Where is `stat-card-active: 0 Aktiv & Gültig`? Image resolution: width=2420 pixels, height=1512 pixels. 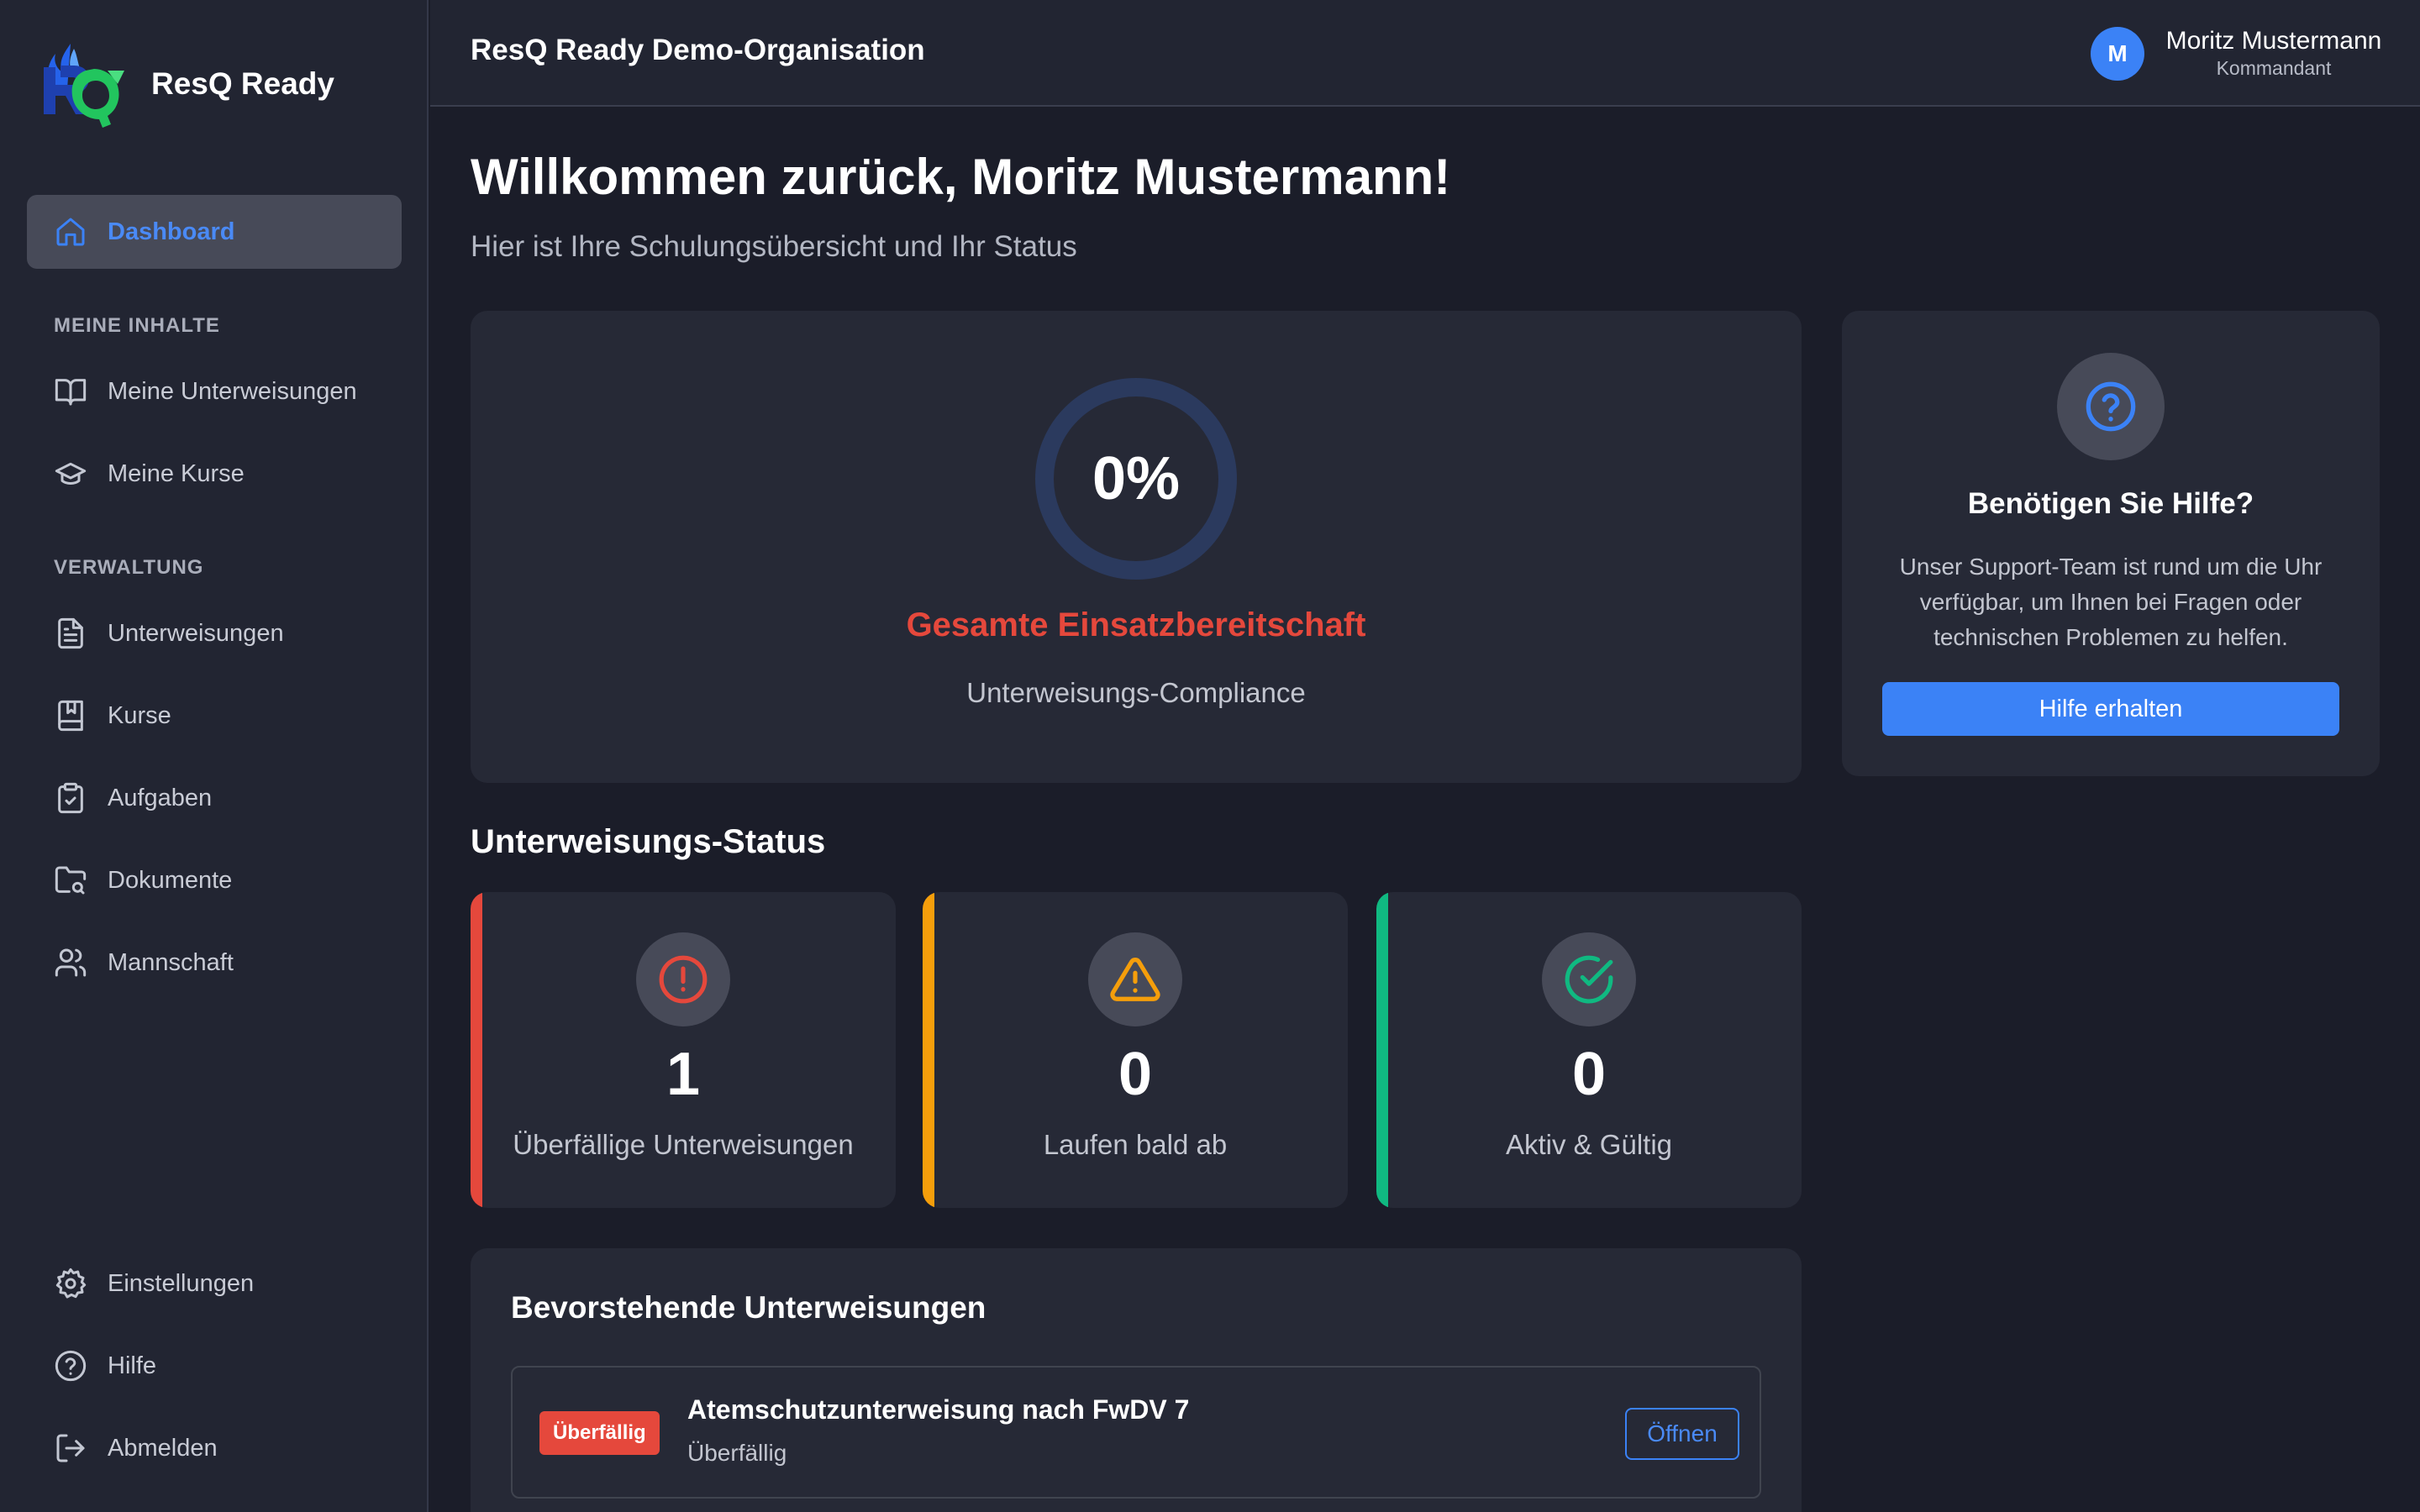 stat-card-active: 0 Aktiv & Gültig is located at coordinates (1589, 1050).